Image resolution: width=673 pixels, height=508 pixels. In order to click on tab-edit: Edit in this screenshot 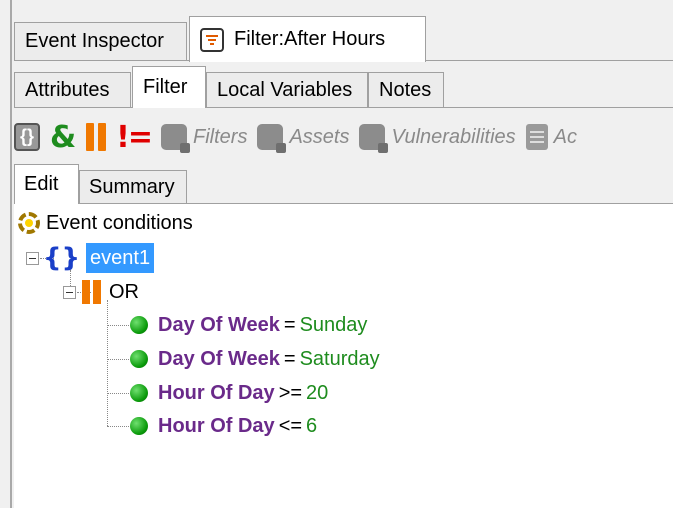, I will do `click(46, 184)`.